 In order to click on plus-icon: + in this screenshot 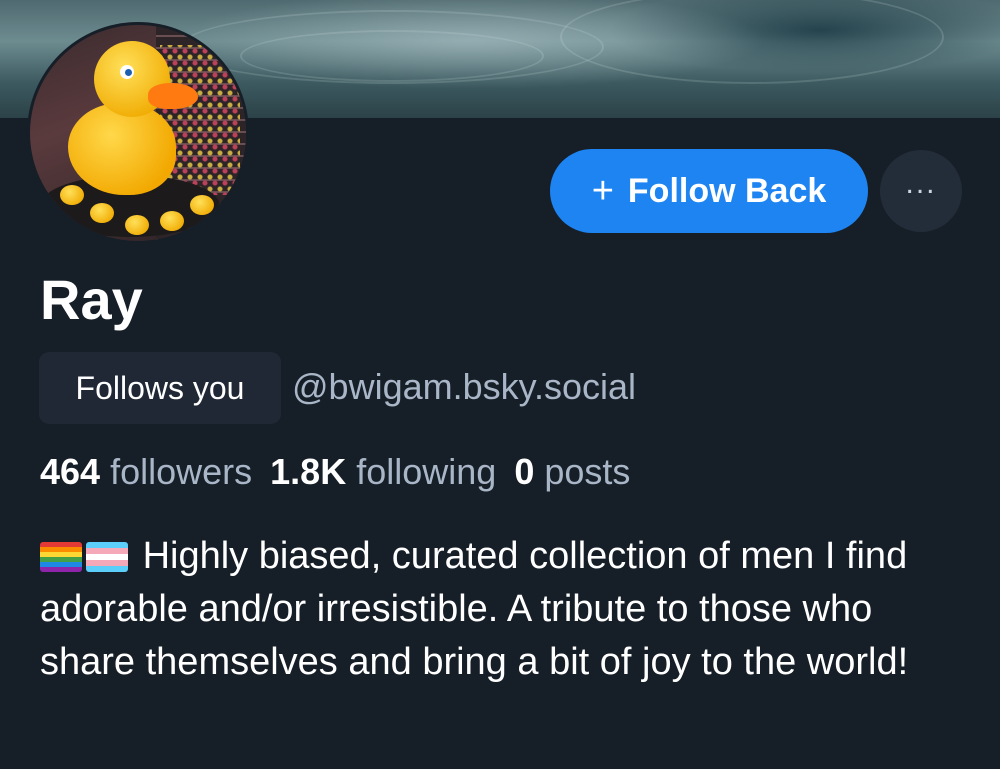, I will do `click(602, 191)`.